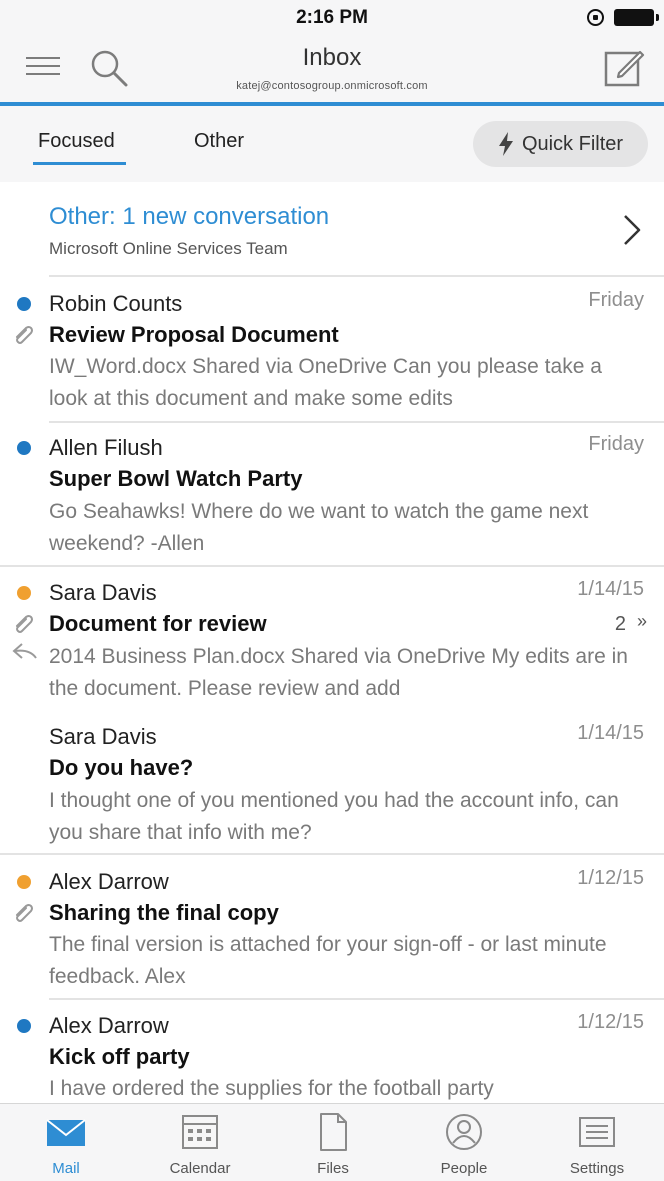 This screenshot has height=1181, width=664. I want to click on reply-icon, so click(24, 651).